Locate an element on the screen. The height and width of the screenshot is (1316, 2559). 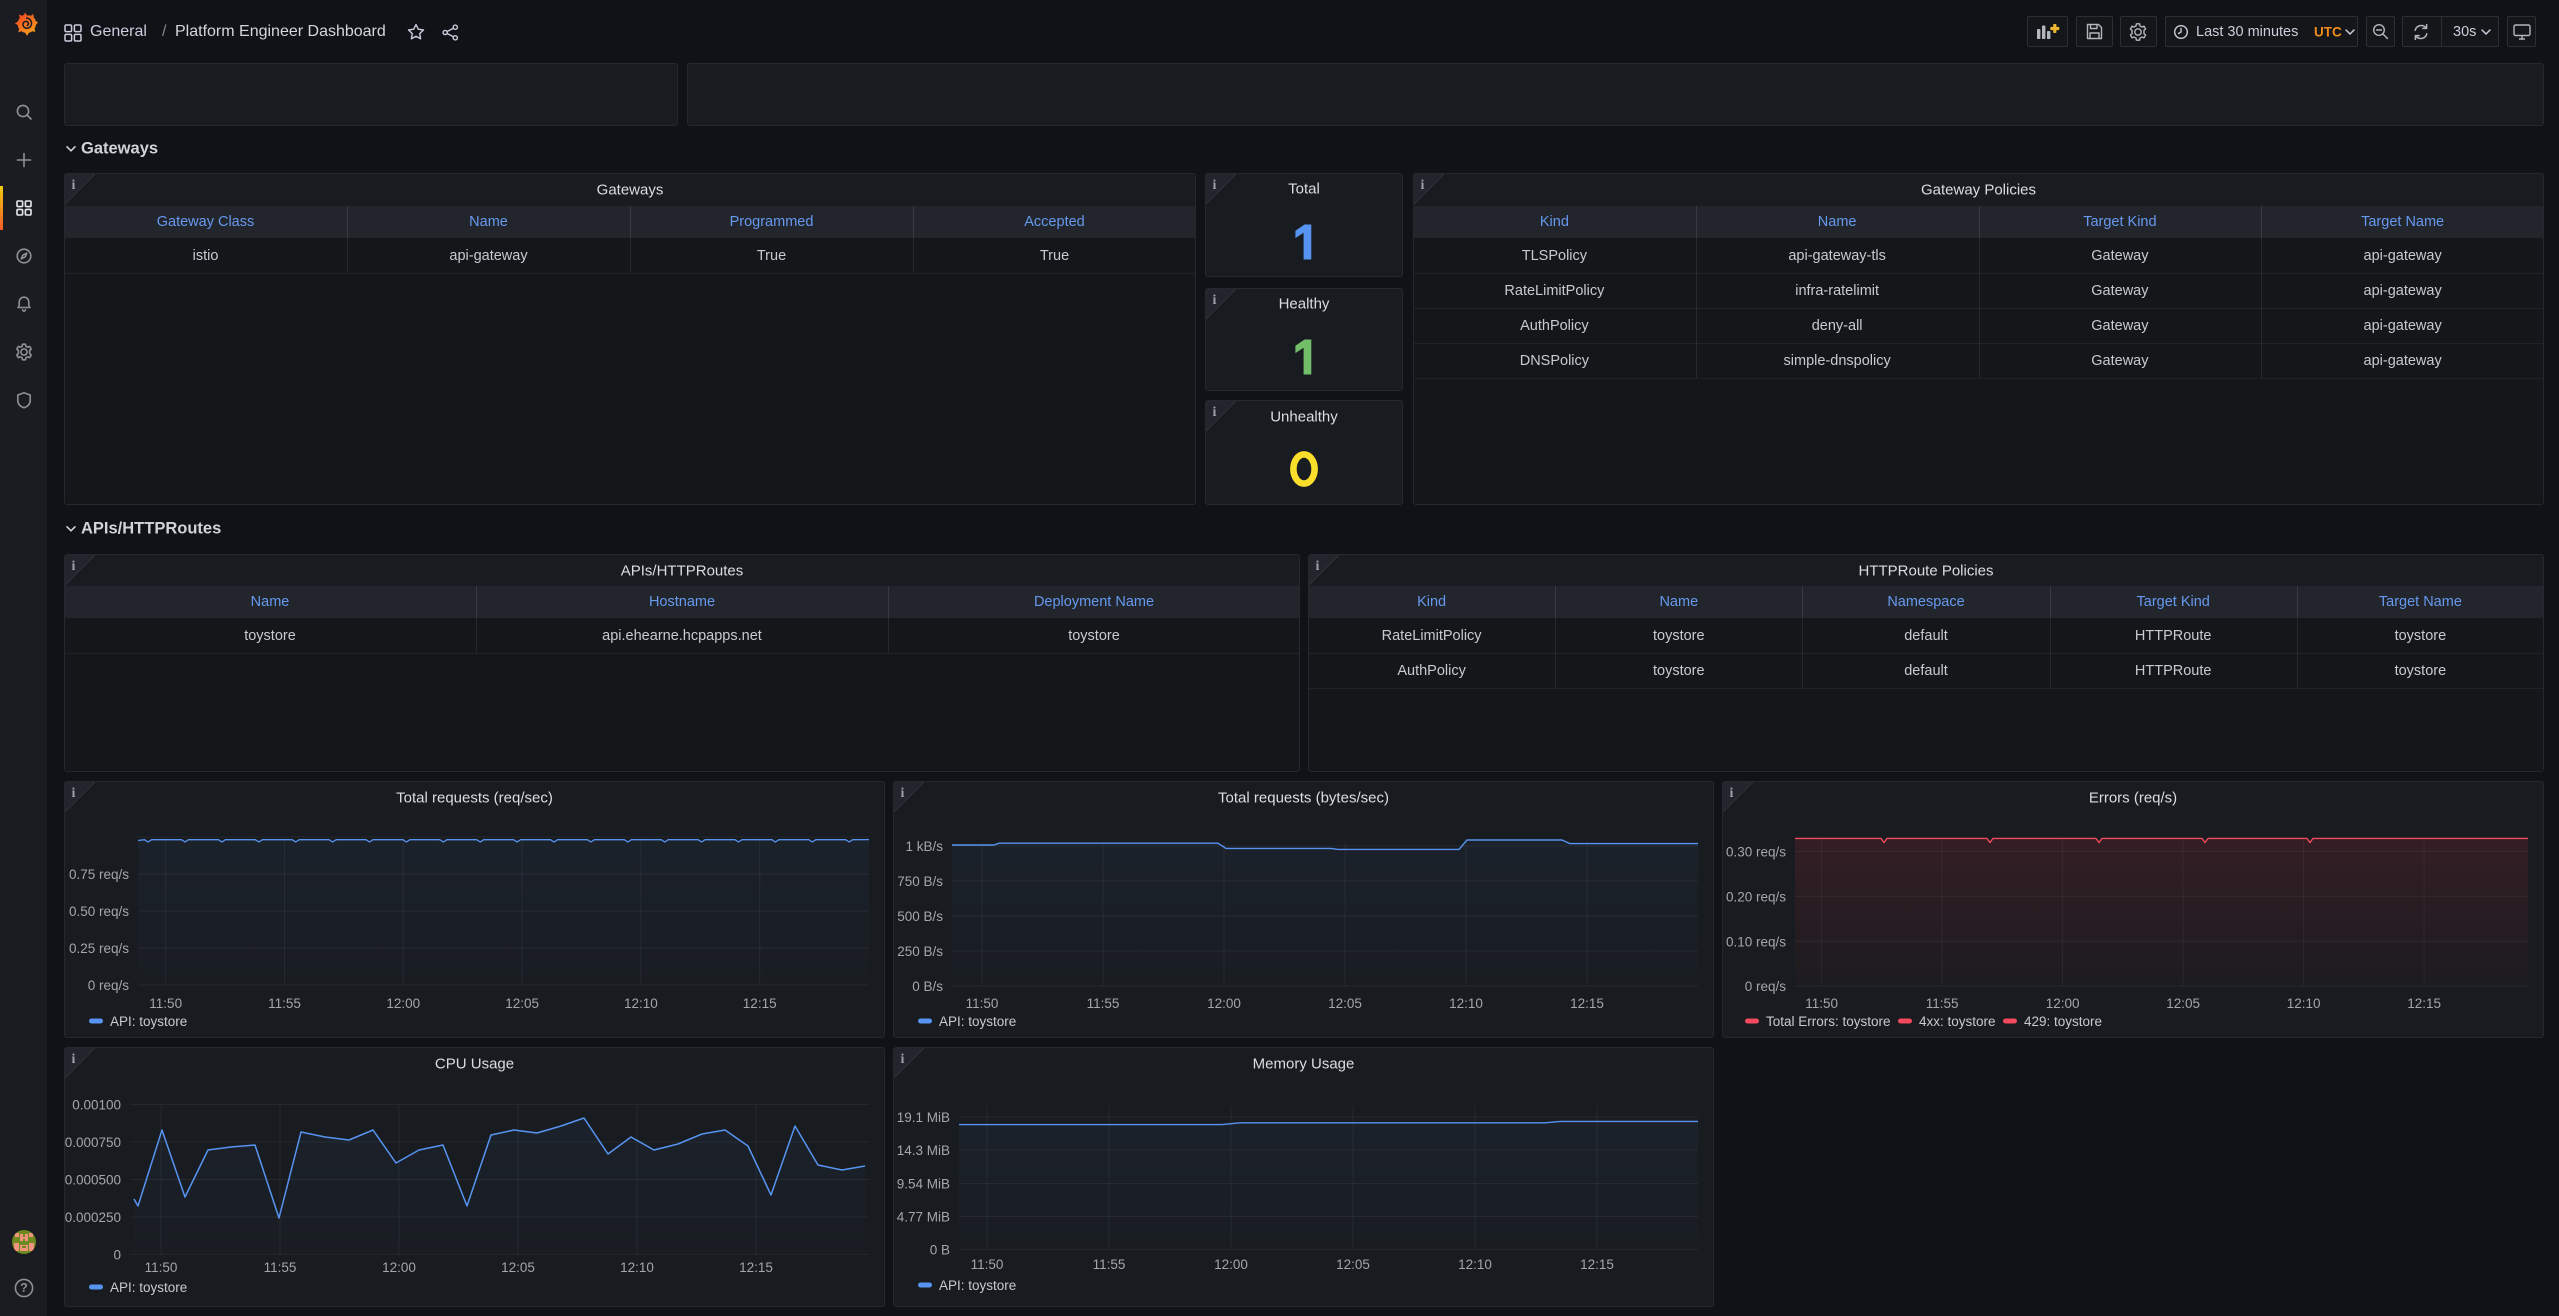
svg-text: 0.30 req/s is located at coordinates (1756, 852).